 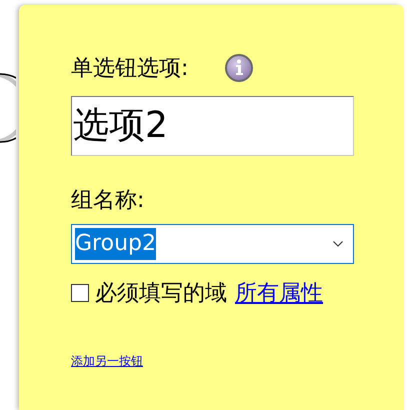 What do you see at coordinates (107, 201) in the screenshot?
I see `group-label: 组名称:` at bounding box center [107, 201].